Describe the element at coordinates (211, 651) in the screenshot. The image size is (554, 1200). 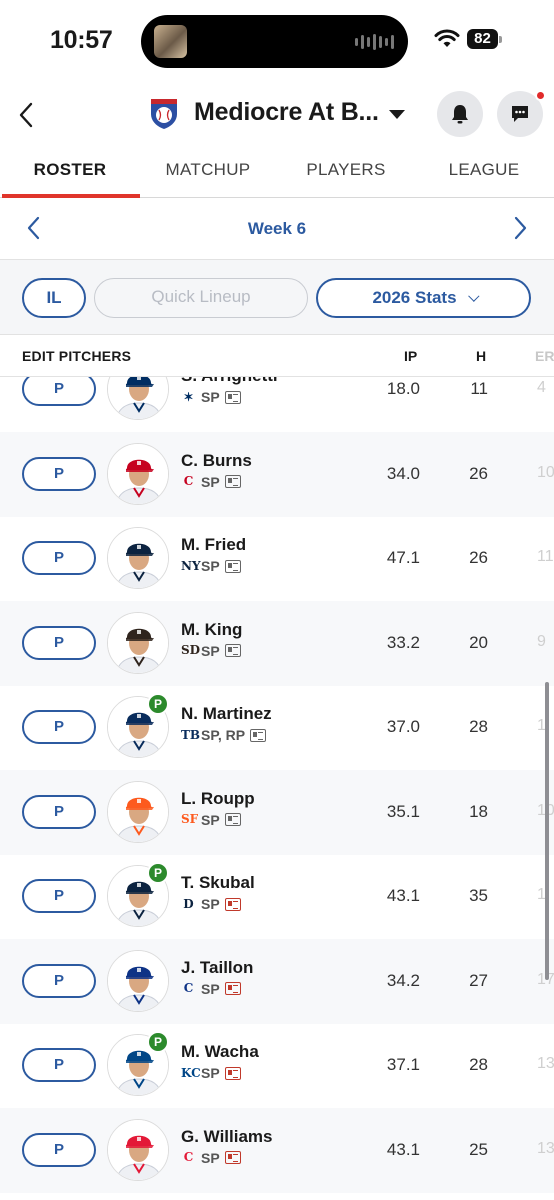
I see `player-meta: SD SP` at that location.